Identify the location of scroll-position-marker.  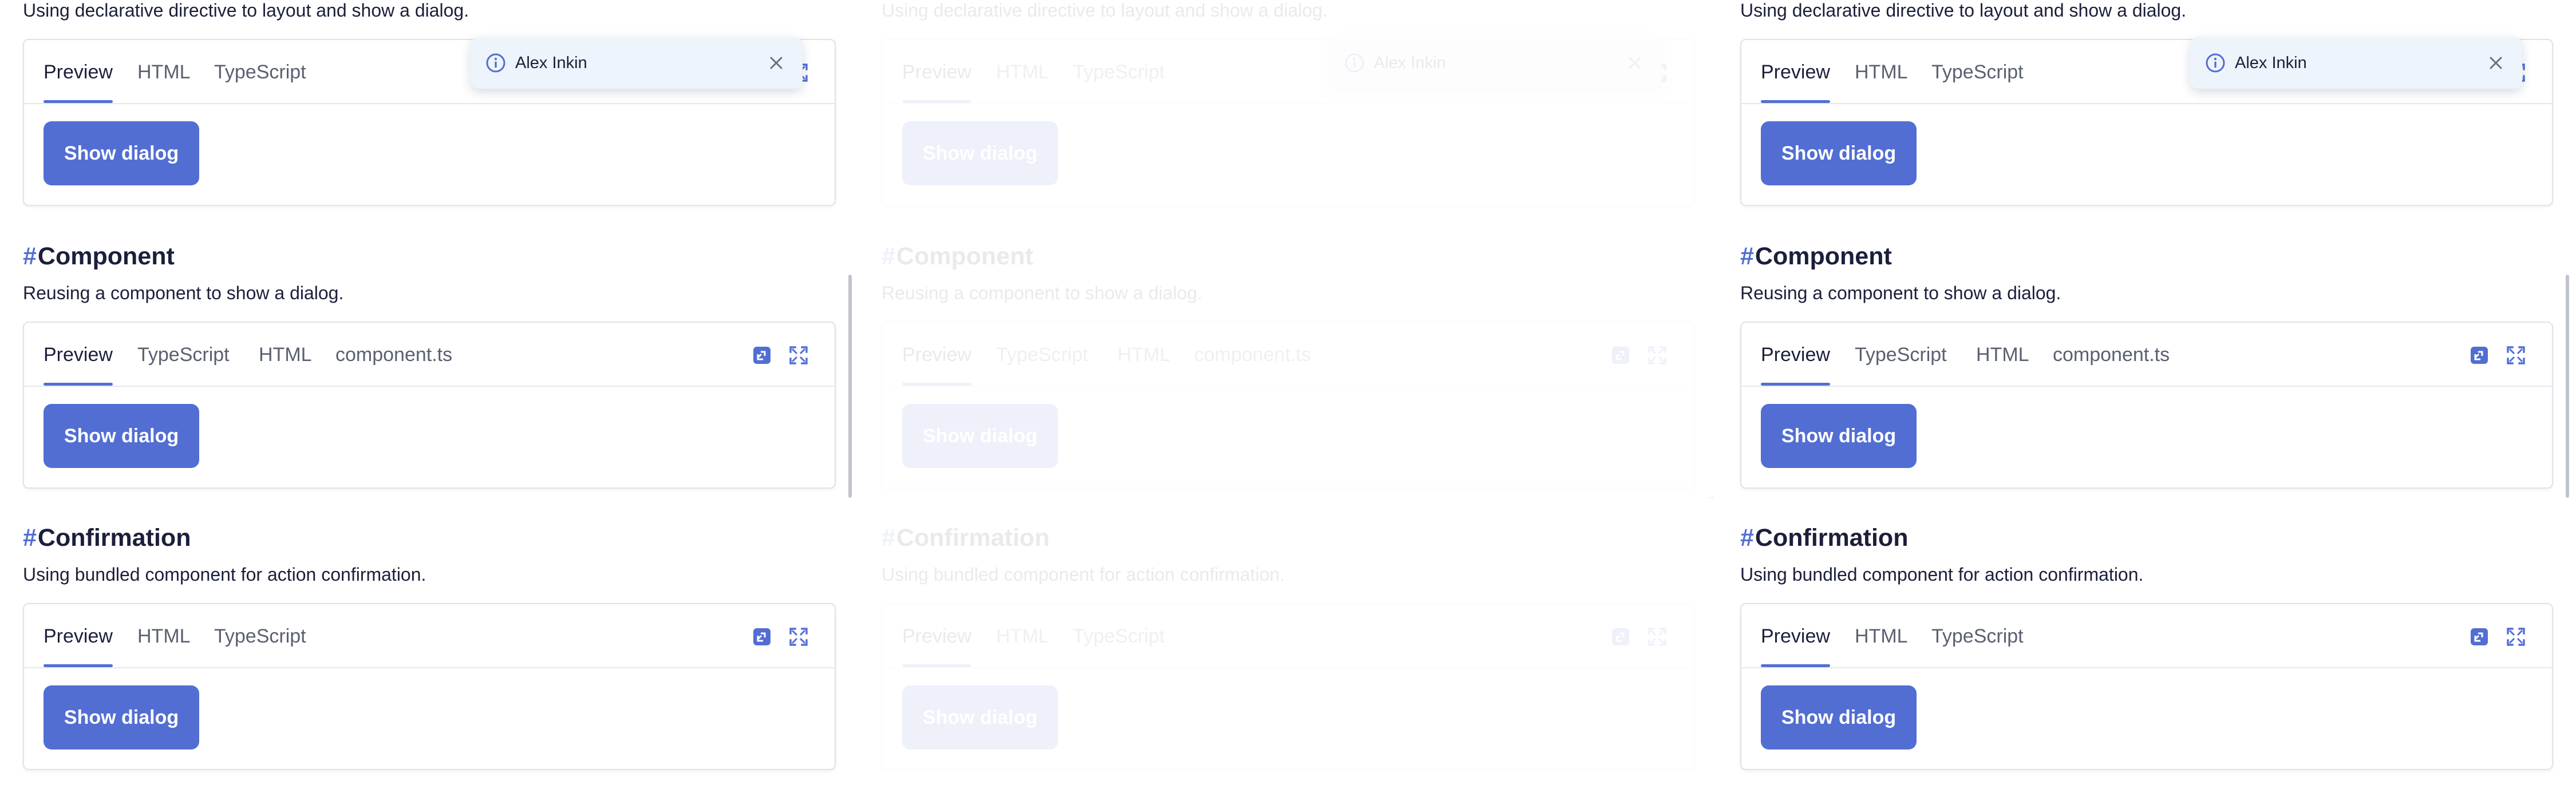
(1711, 498).